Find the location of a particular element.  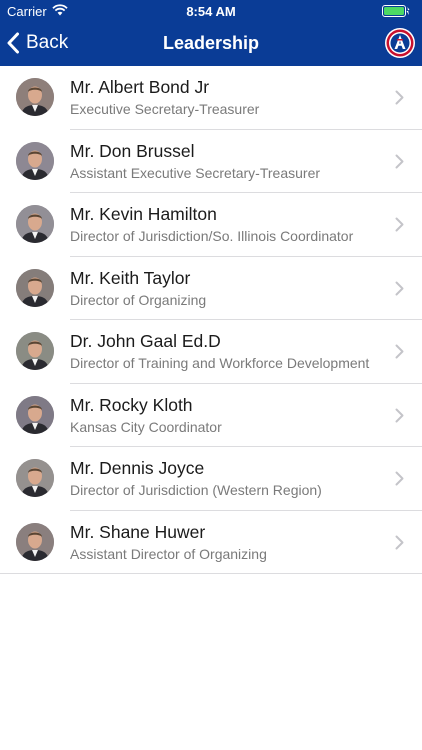

leader-name: Mr. Shane Huwer is located at coordinates (138, 531).